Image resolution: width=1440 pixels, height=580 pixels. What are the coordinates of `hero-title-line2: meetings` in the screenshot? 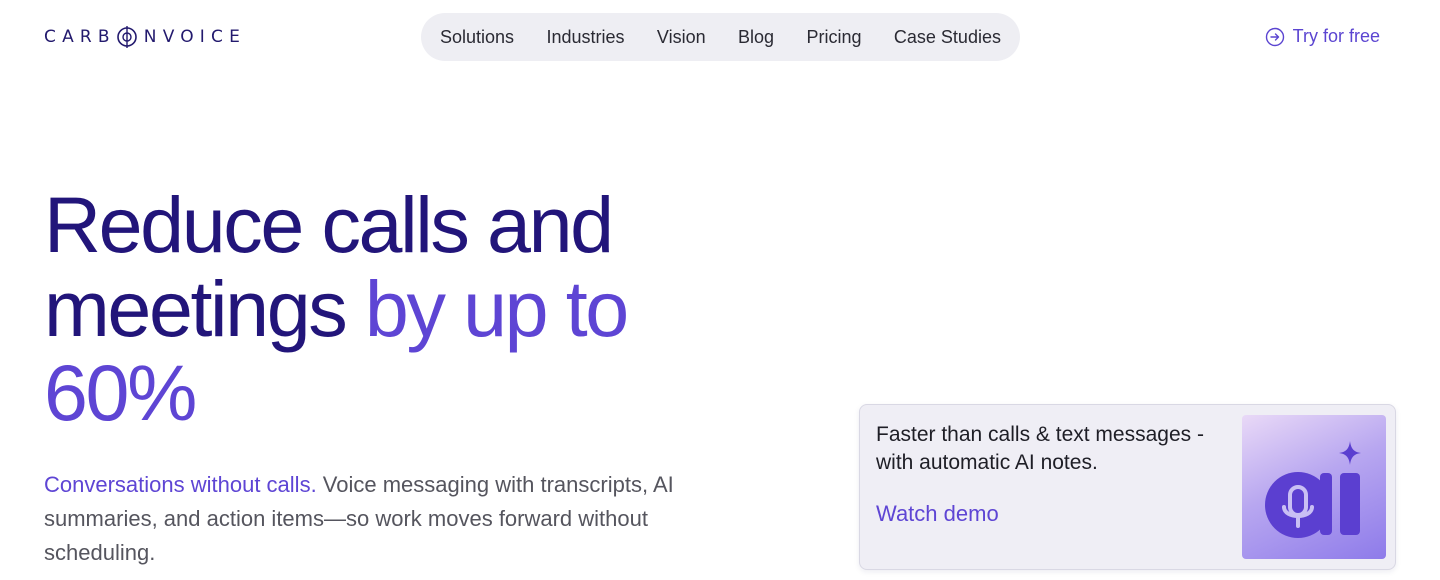 It's located at (204, 308).